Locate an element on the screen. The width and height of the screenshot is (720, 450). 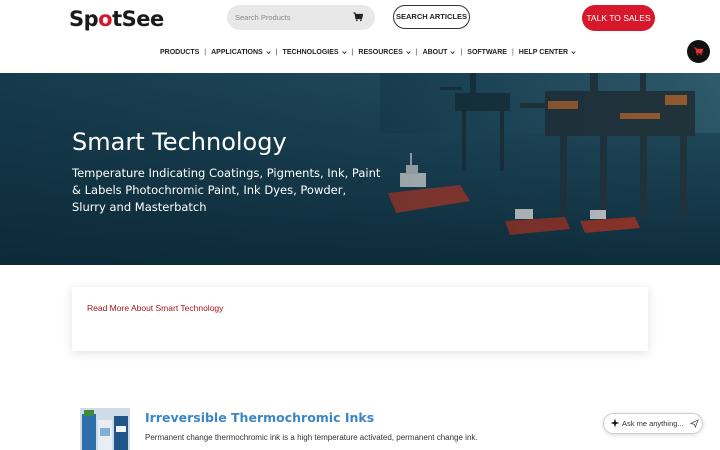
search-articles-button: SEARCH ARTICLES is located at coordinates (431, 17).